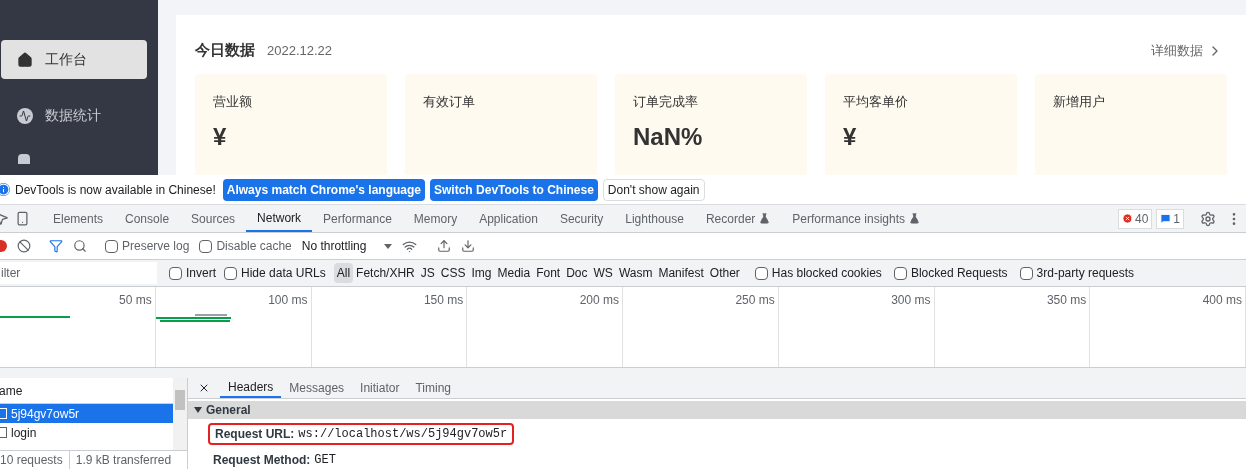  I want to click on filter-icon, so click(56, 246).